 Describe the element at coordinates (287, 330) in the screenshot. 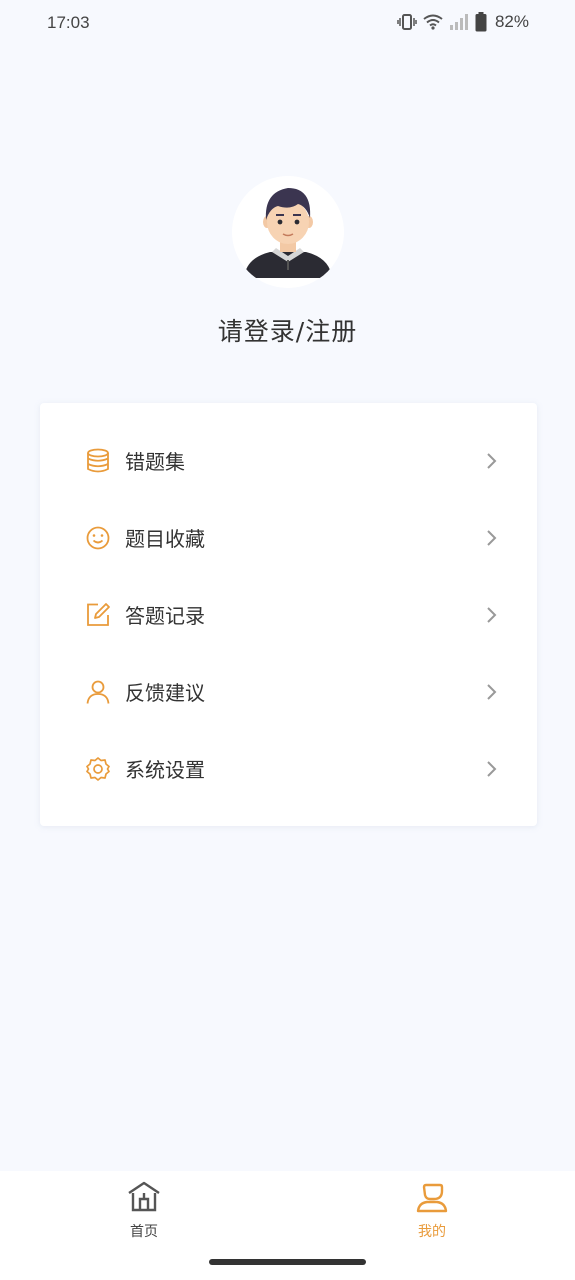

I see `login-register-link: 请登录/注册` at that location.